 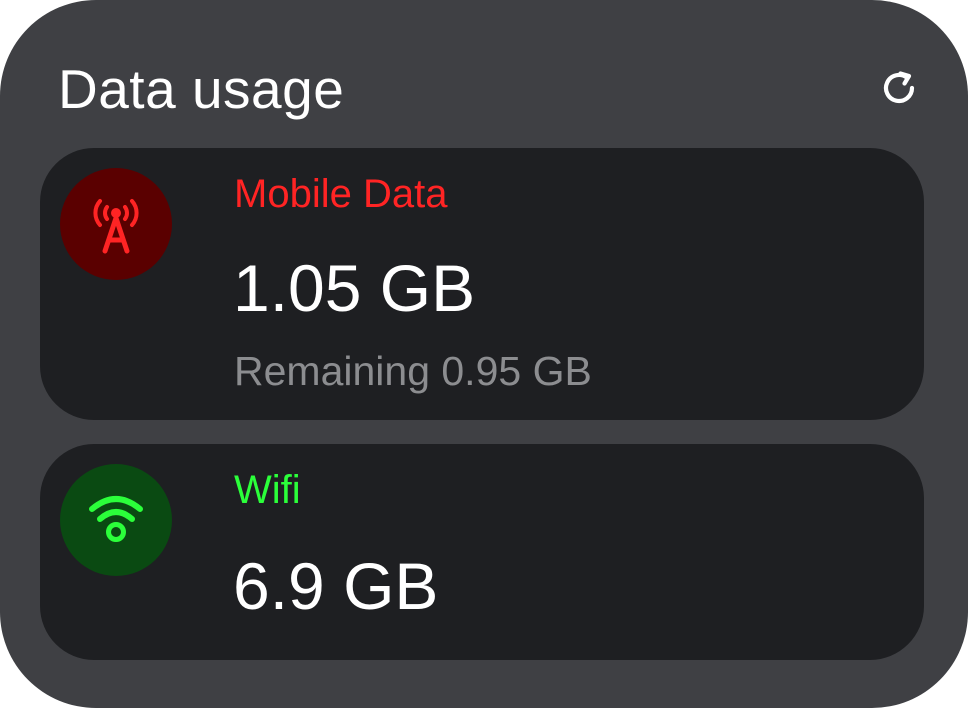 I want to click on wifi-value: 6.9 GB, so click(x=336, y=586).